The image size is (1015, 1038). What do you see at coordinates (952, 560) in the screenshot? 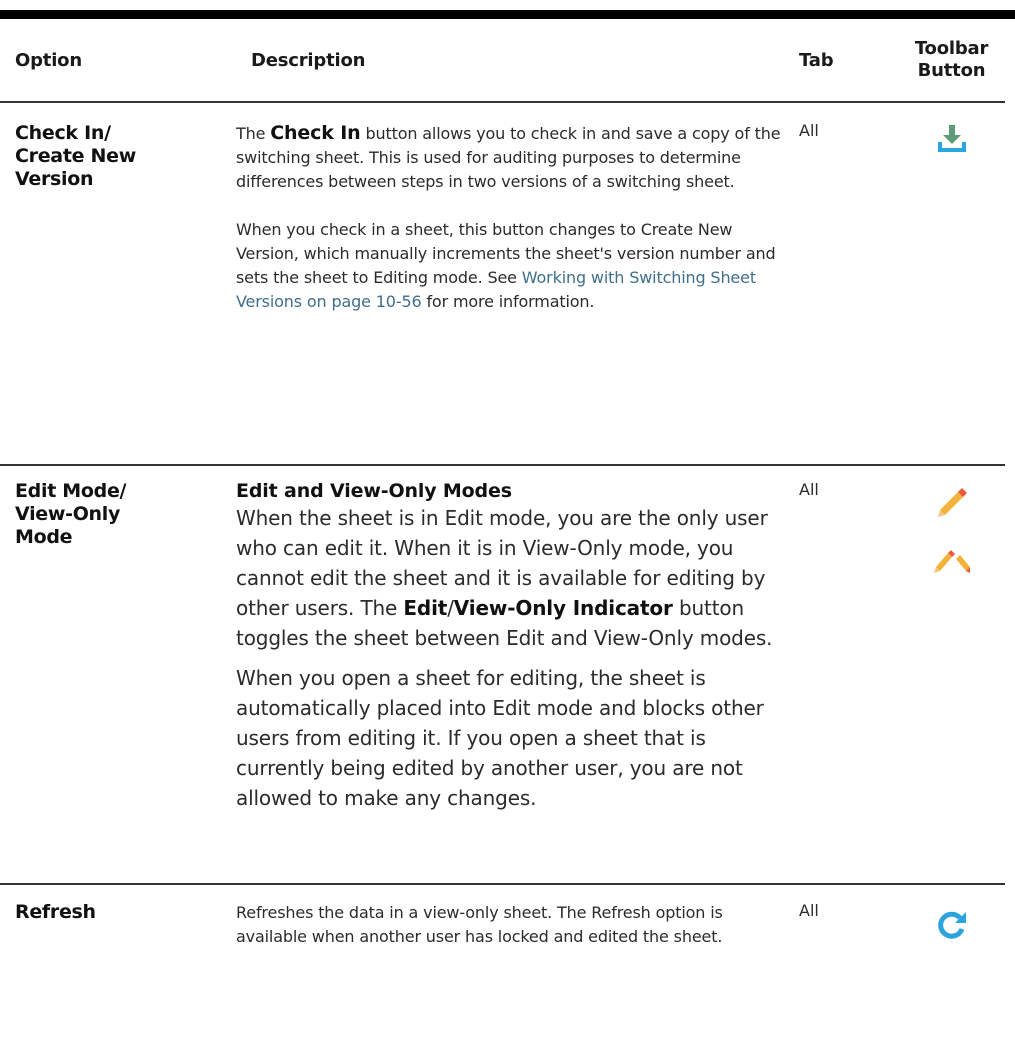
I see `view-only-pencil-icon` at bounding box center [952, 560].